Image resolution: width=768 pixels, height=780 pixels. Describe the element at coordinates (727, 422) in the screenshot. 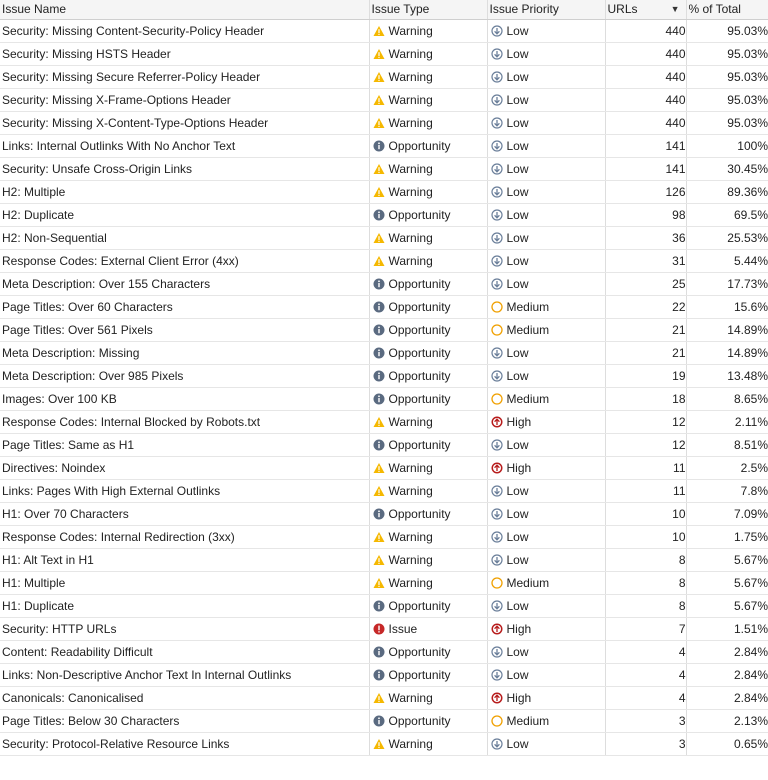

I see `percent-of-total-cell: 2.11%` at that location.